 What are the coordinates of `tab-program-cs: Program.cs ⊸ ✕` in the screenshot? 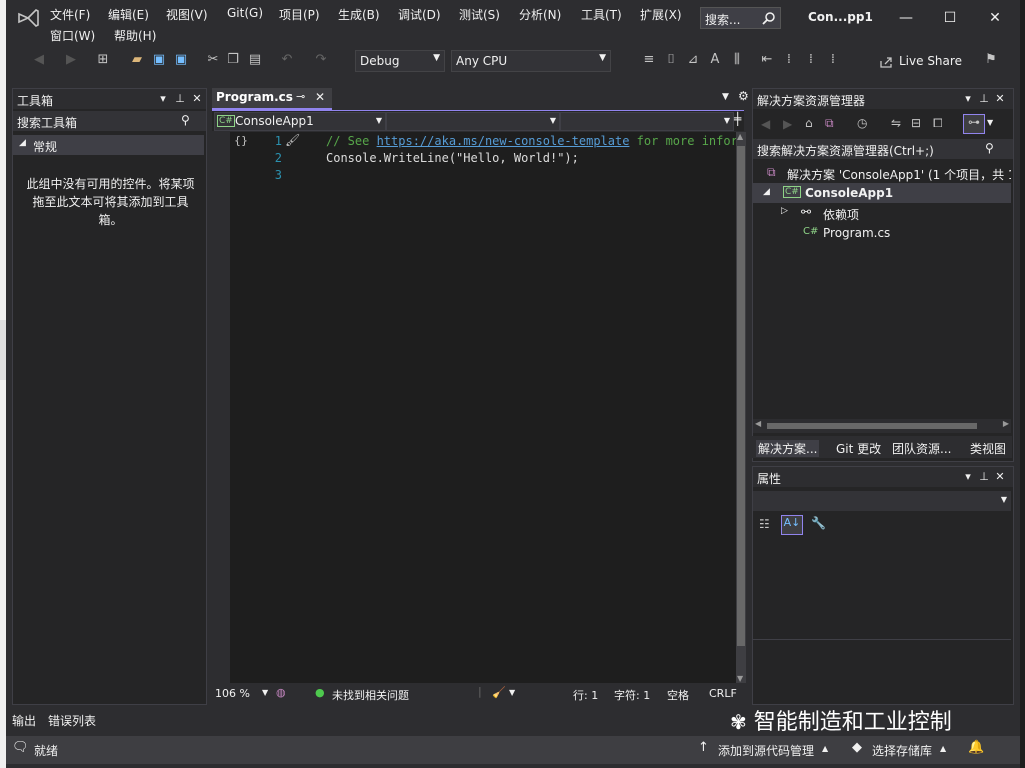 It's located at (272, 99).